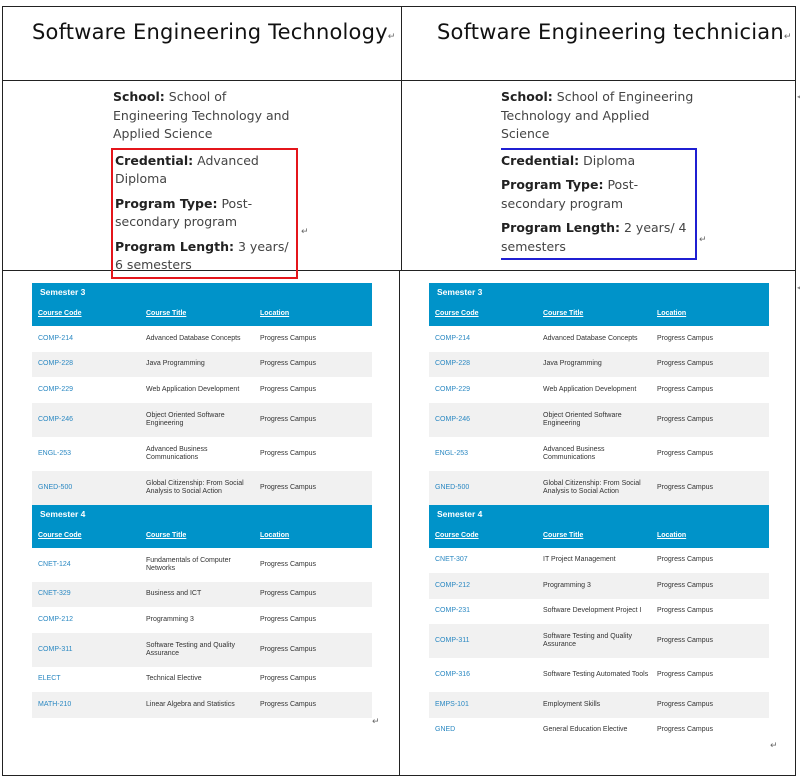 This screenshot has width=800, height=780. I want to click on course-code-link: GNED, so click(486, 730).